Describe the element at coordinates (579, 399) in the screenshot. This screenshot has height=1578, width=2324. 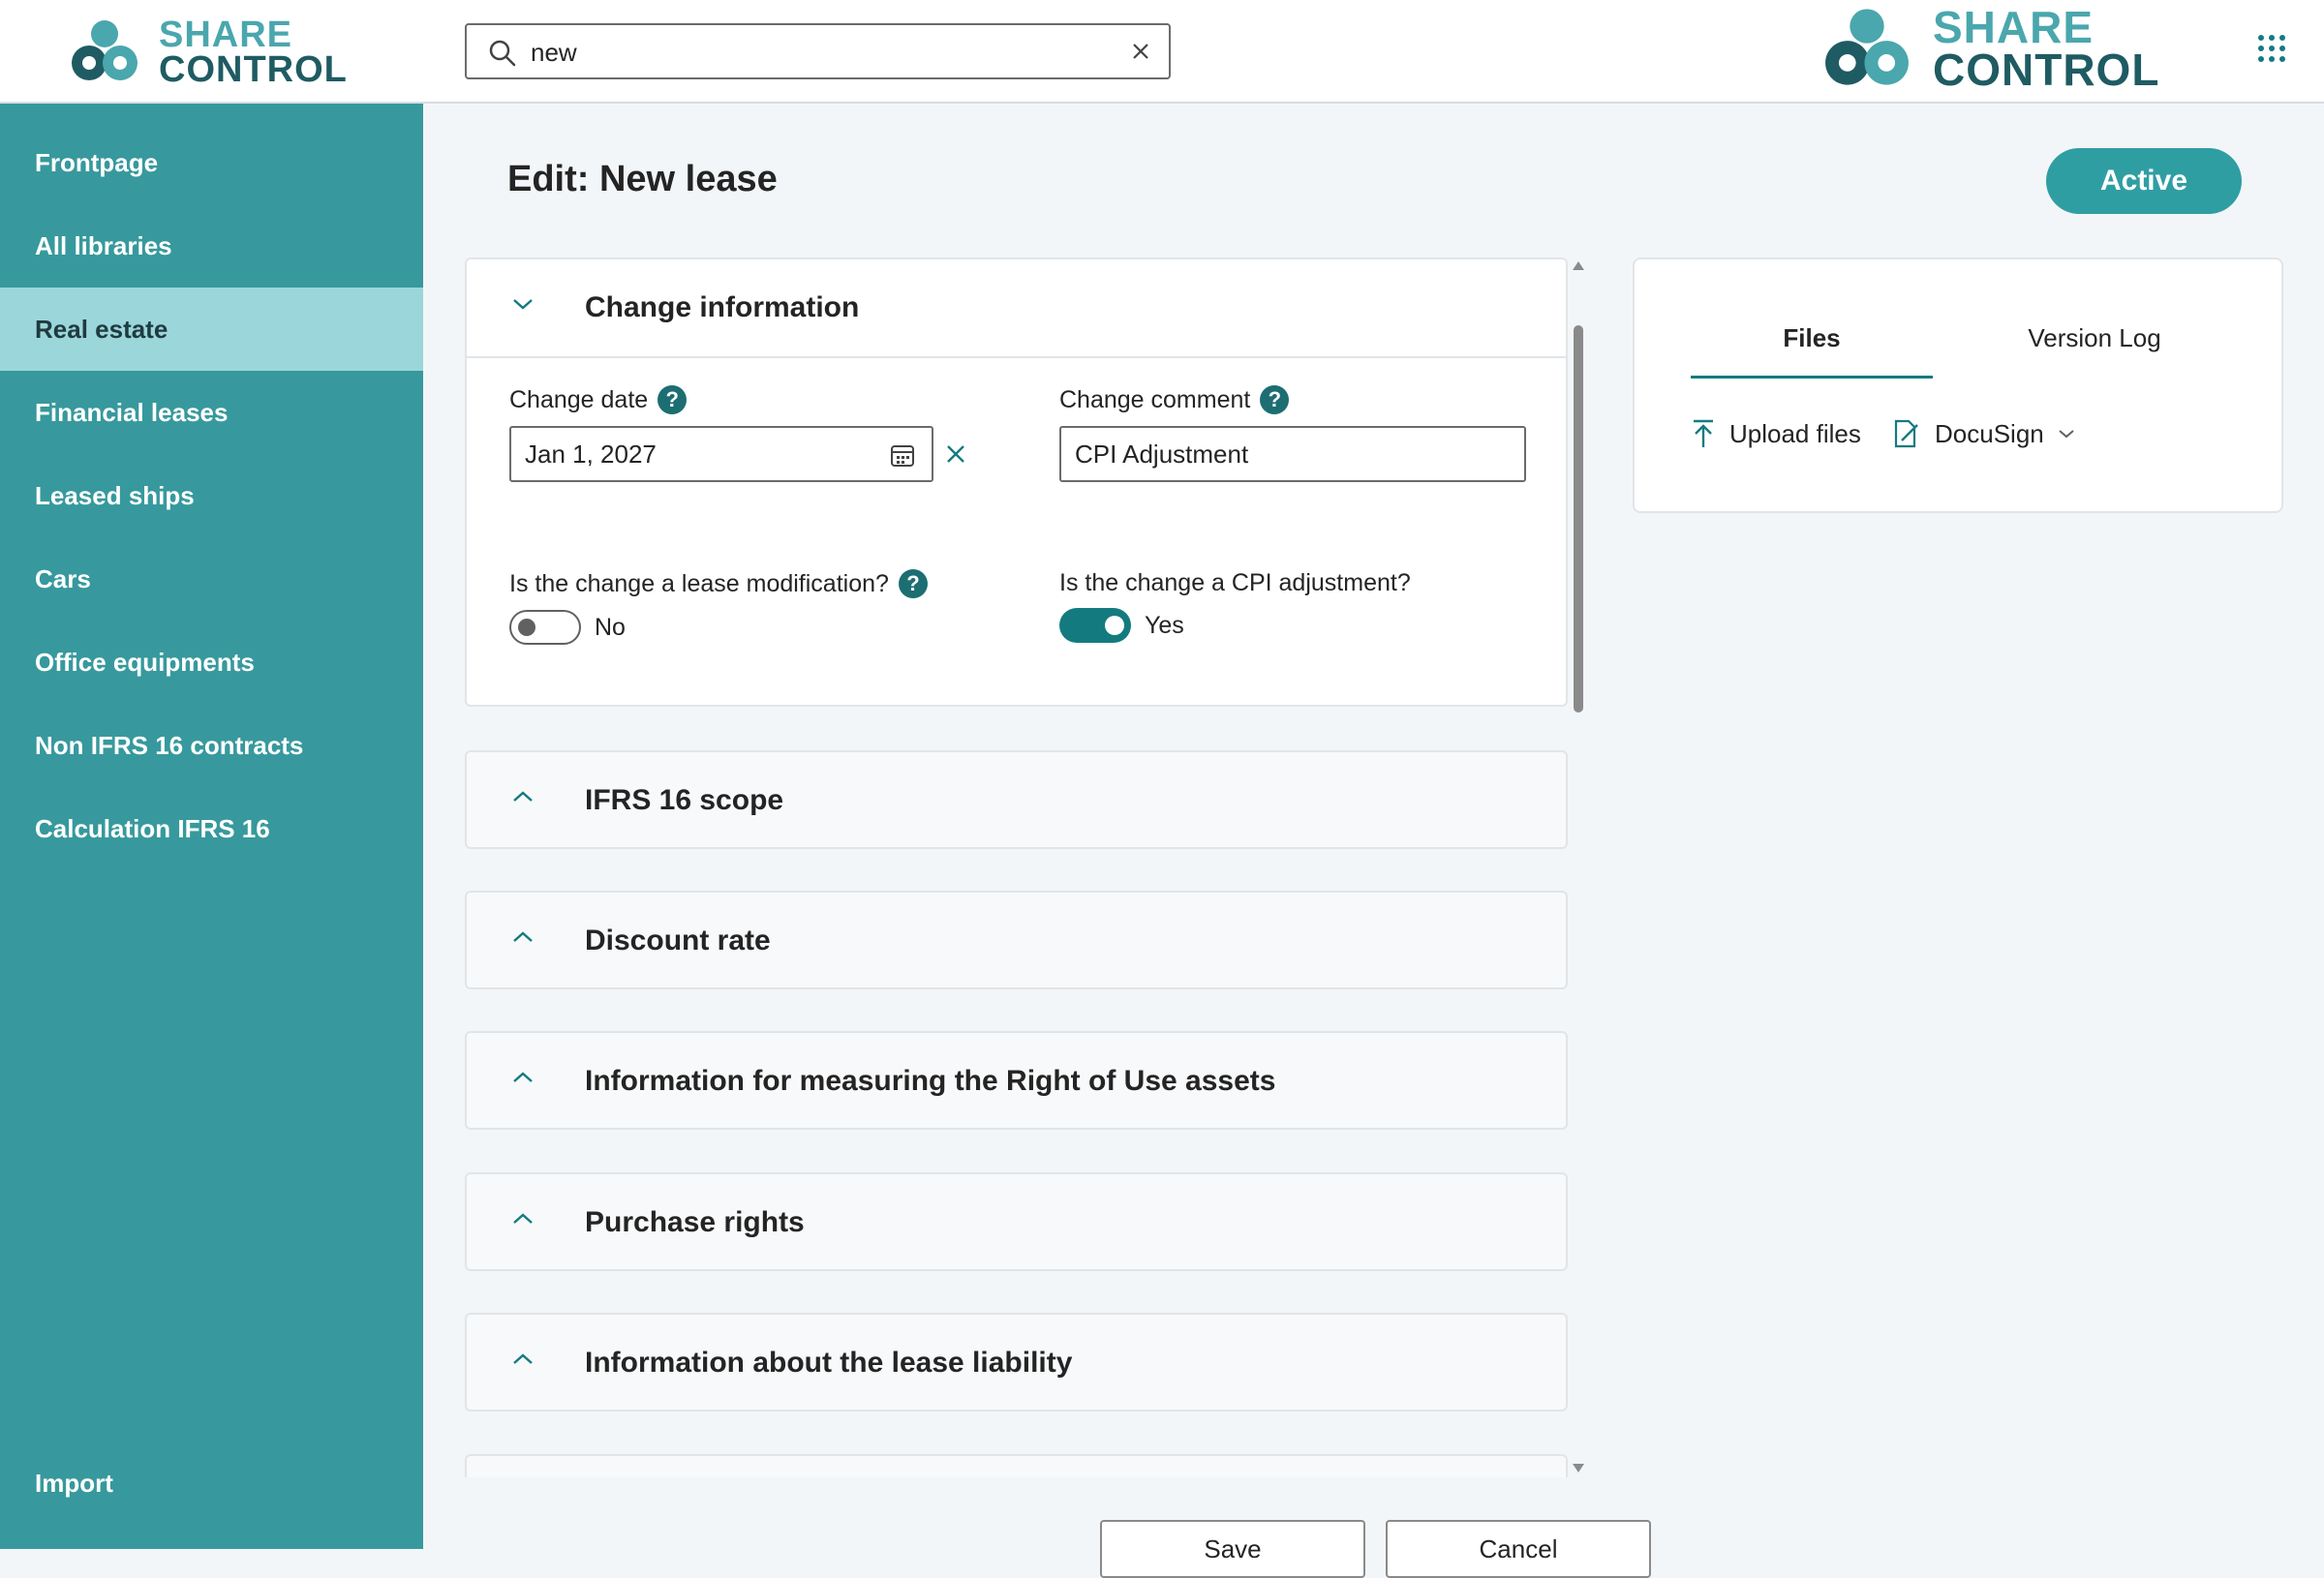
I see `change-date-label-text: Change date` at that location.